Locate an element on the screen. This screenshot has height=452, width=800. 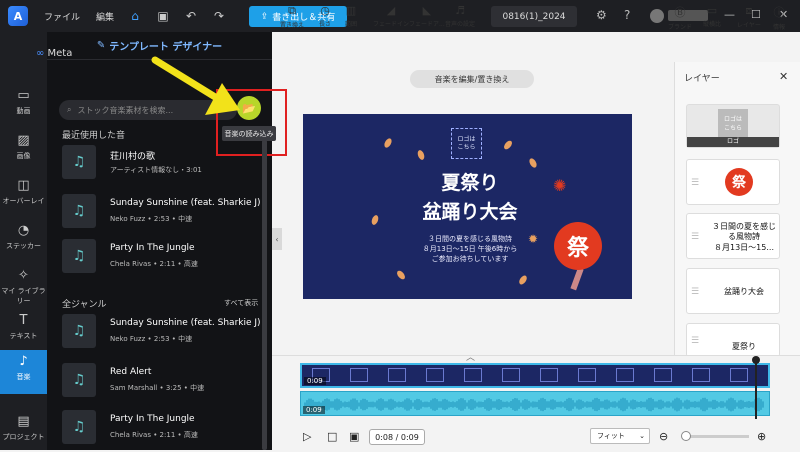
sidebar-item-overlay: ◫ オーバーレイ is located at coordinates (23, 194).